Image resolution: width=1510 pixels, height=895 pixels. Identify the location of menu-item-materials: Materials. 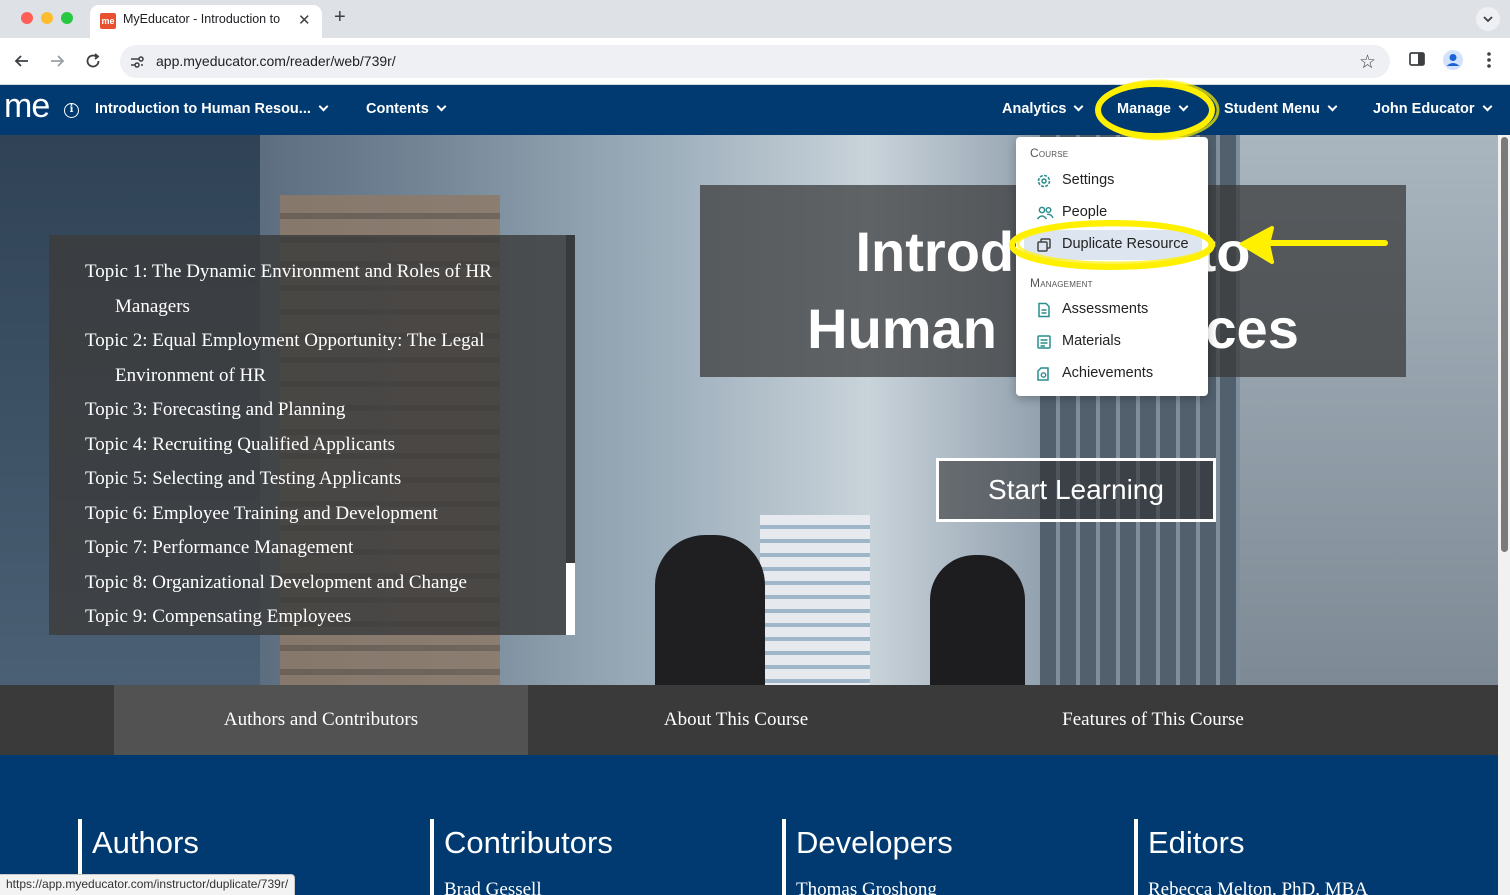
(1112, 342).